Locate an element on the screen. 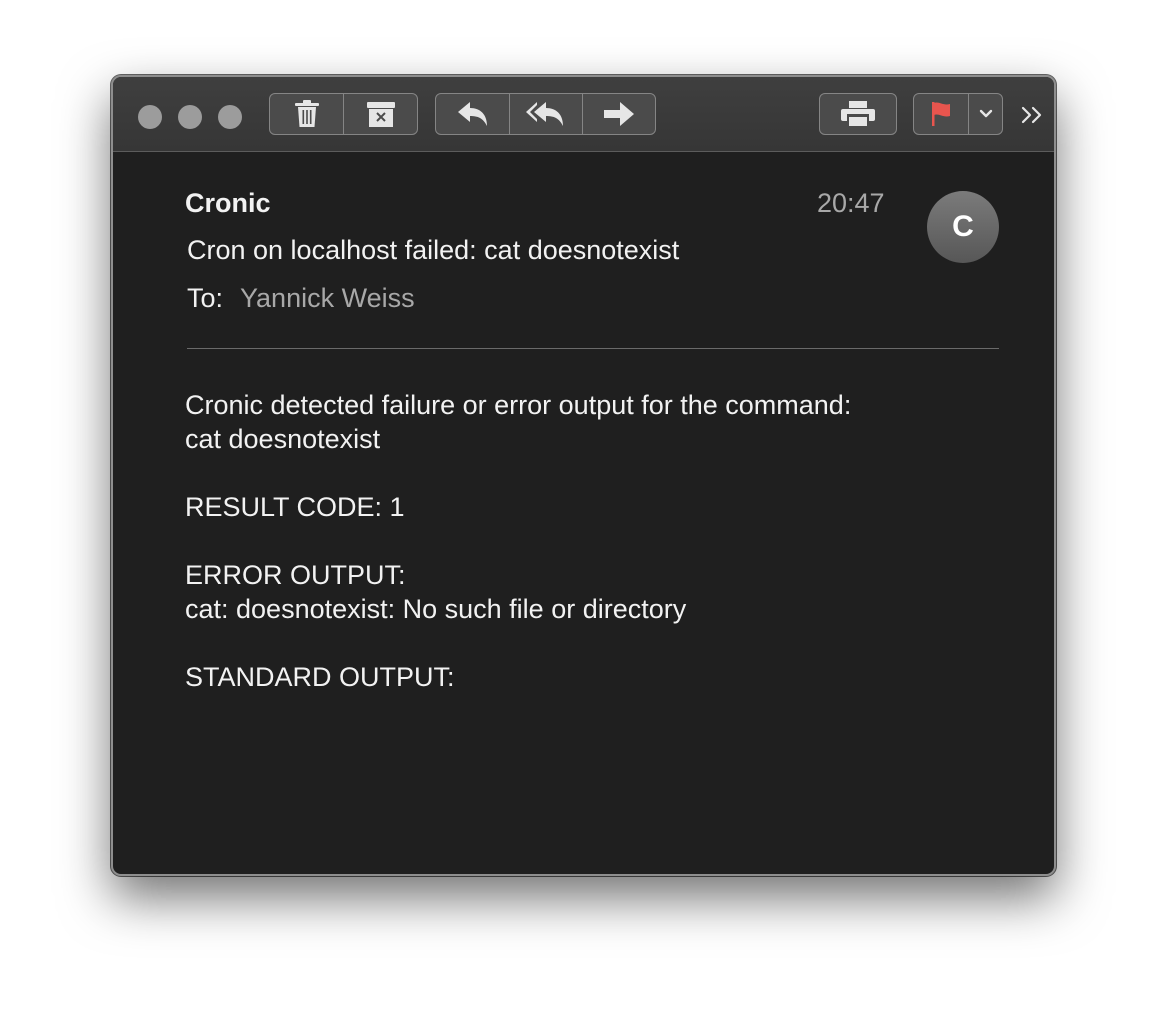 The image size is (1168, 1024). close-window-button is located at coordinates (150, 117).